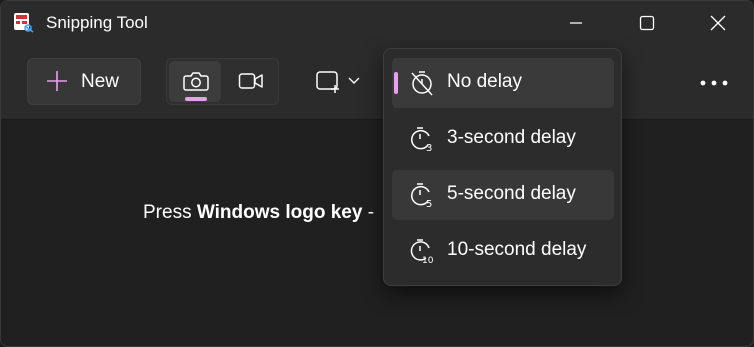 The width and height of the screenshot is (754, 347). I want to click on maximize-icon, so click(647, 23).